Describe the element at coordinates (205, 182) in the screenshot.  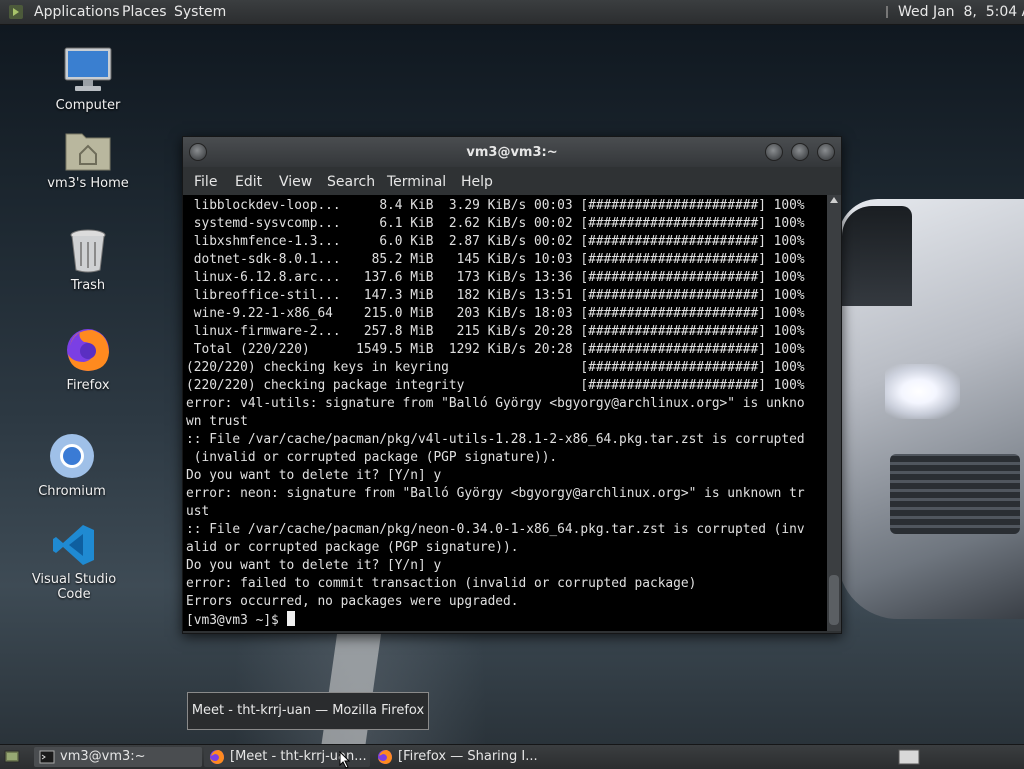
I see `menu-file: File` at that location.